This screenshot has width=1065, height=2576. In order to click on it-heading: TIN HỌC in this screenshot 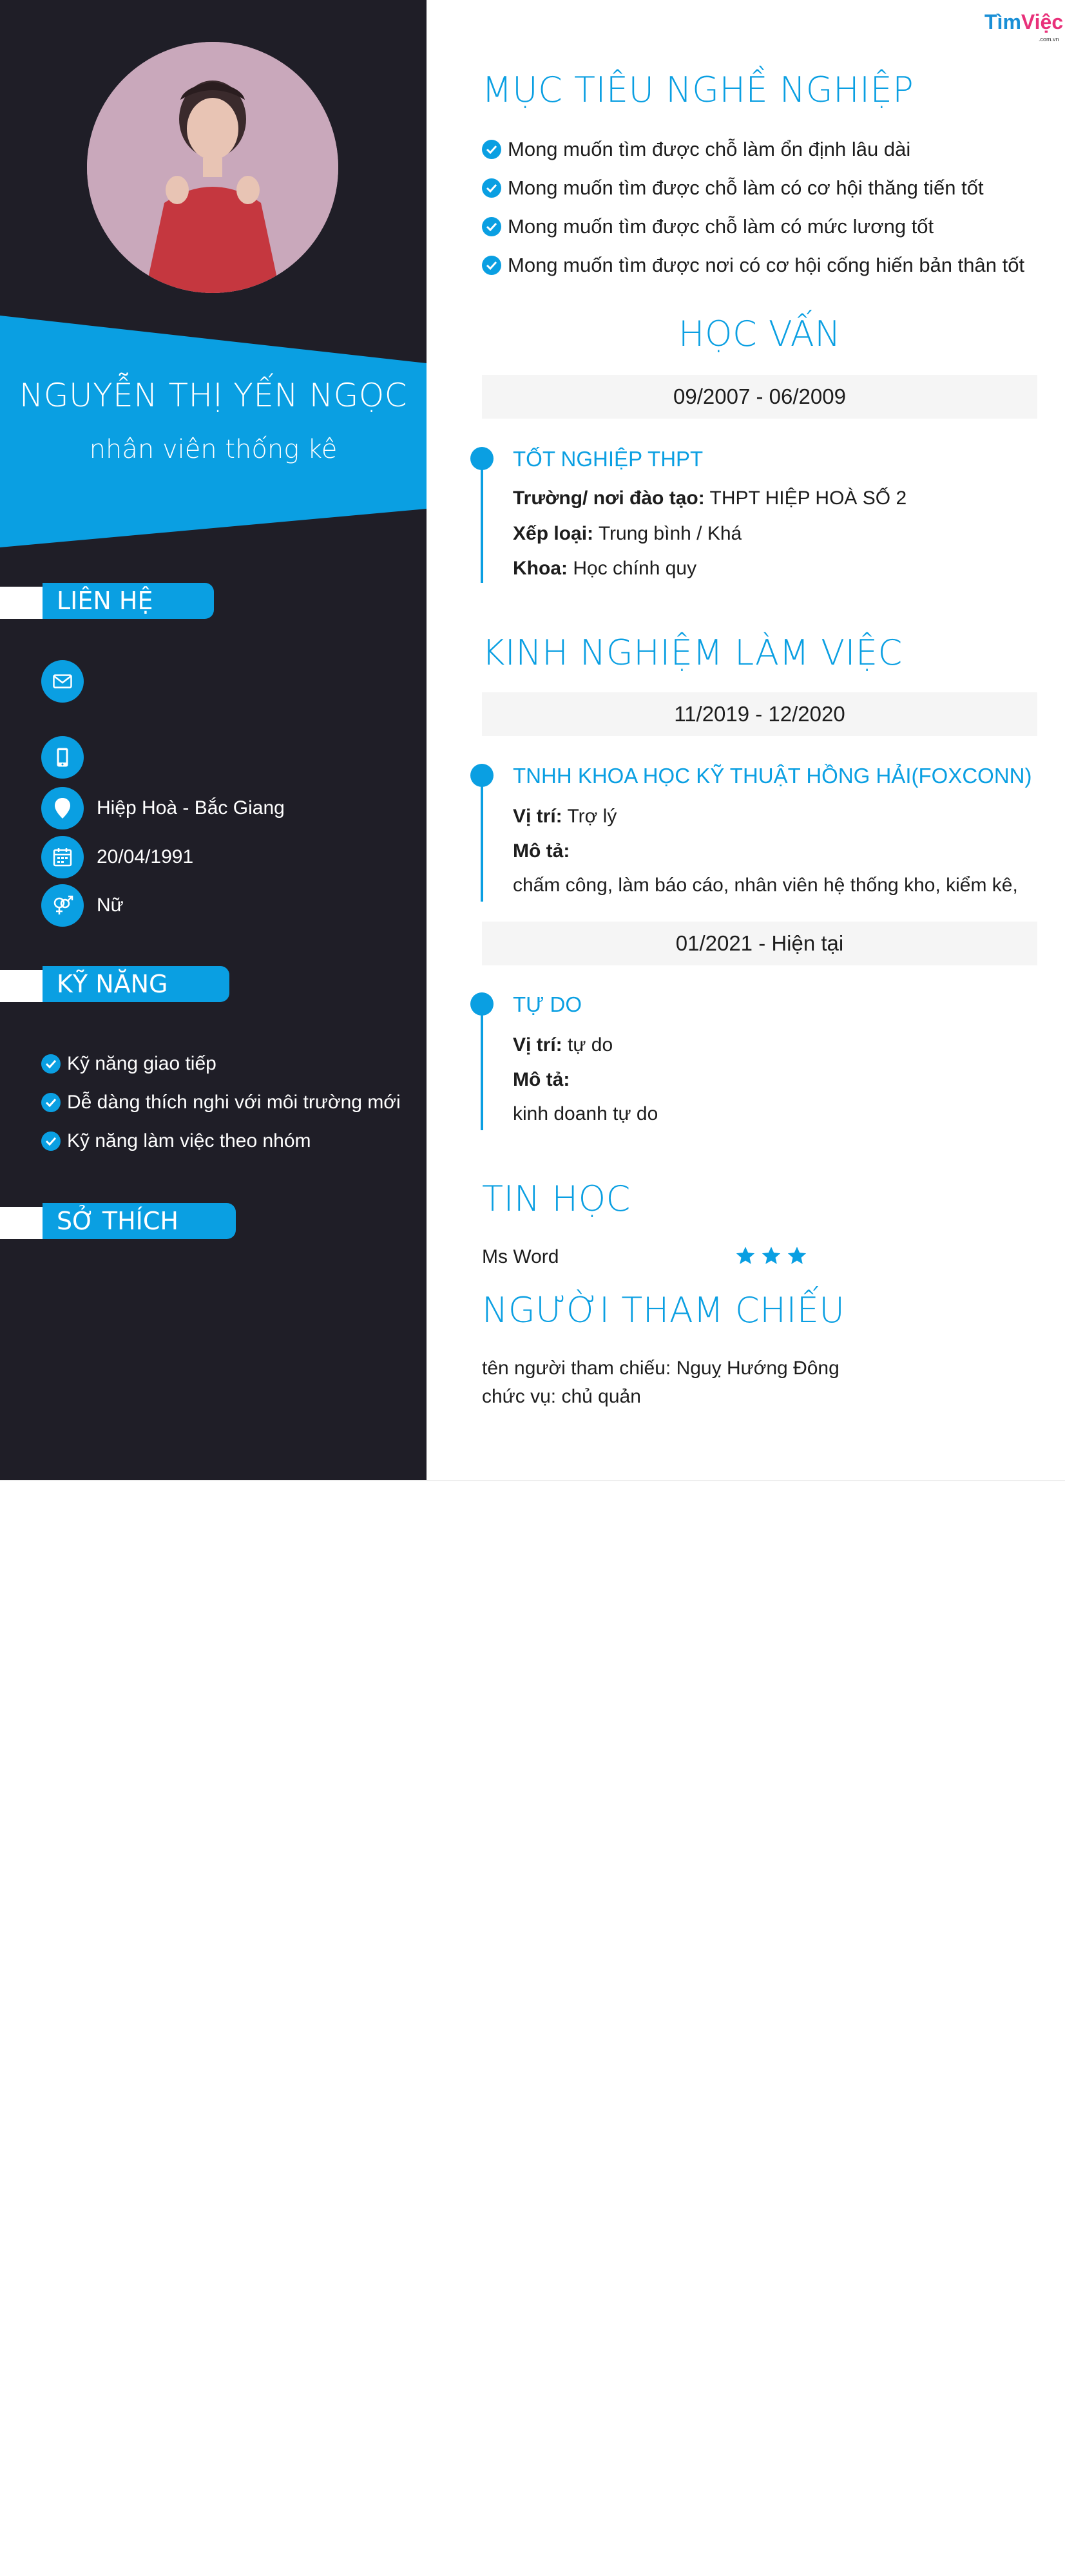, I will do `click(556, 1199)`.